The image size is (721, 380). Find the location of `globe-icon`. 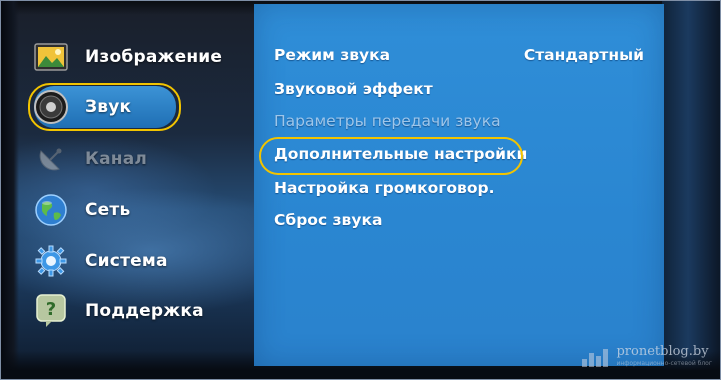

globe-icon is located at coordinates (51, 210).